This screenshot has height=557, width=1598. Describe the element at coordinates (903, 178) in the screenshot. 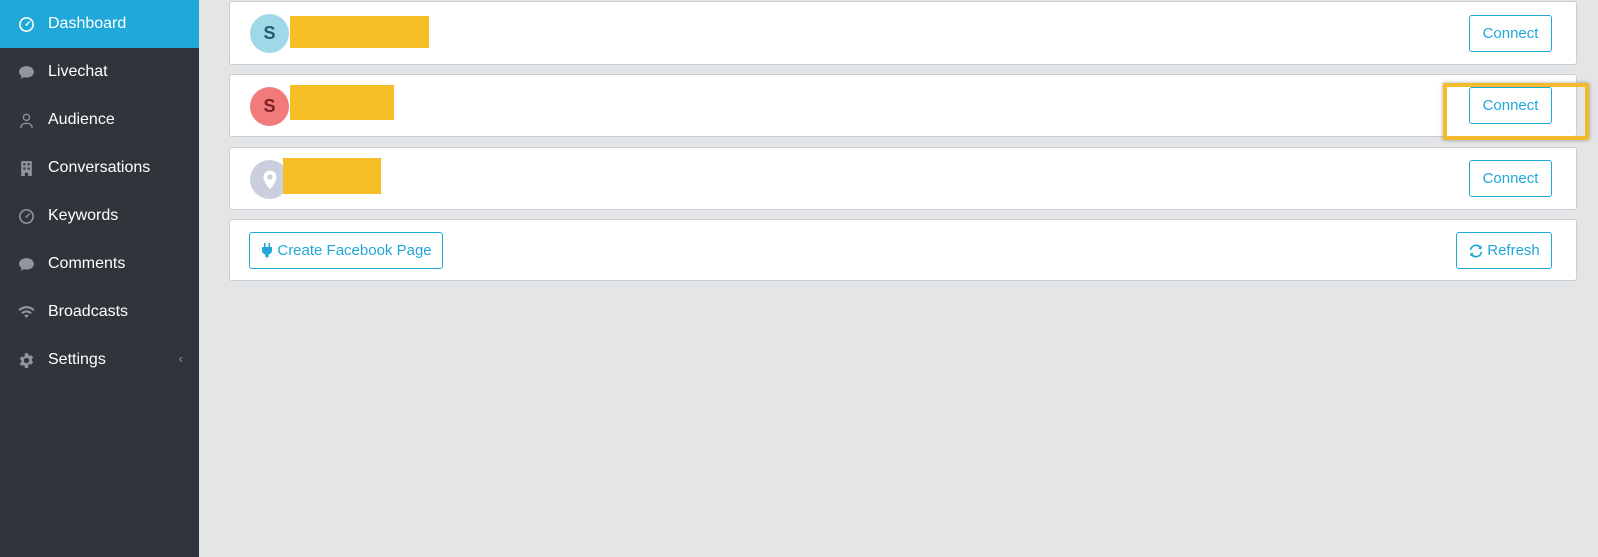

I see `page-row: Connect` at that location.